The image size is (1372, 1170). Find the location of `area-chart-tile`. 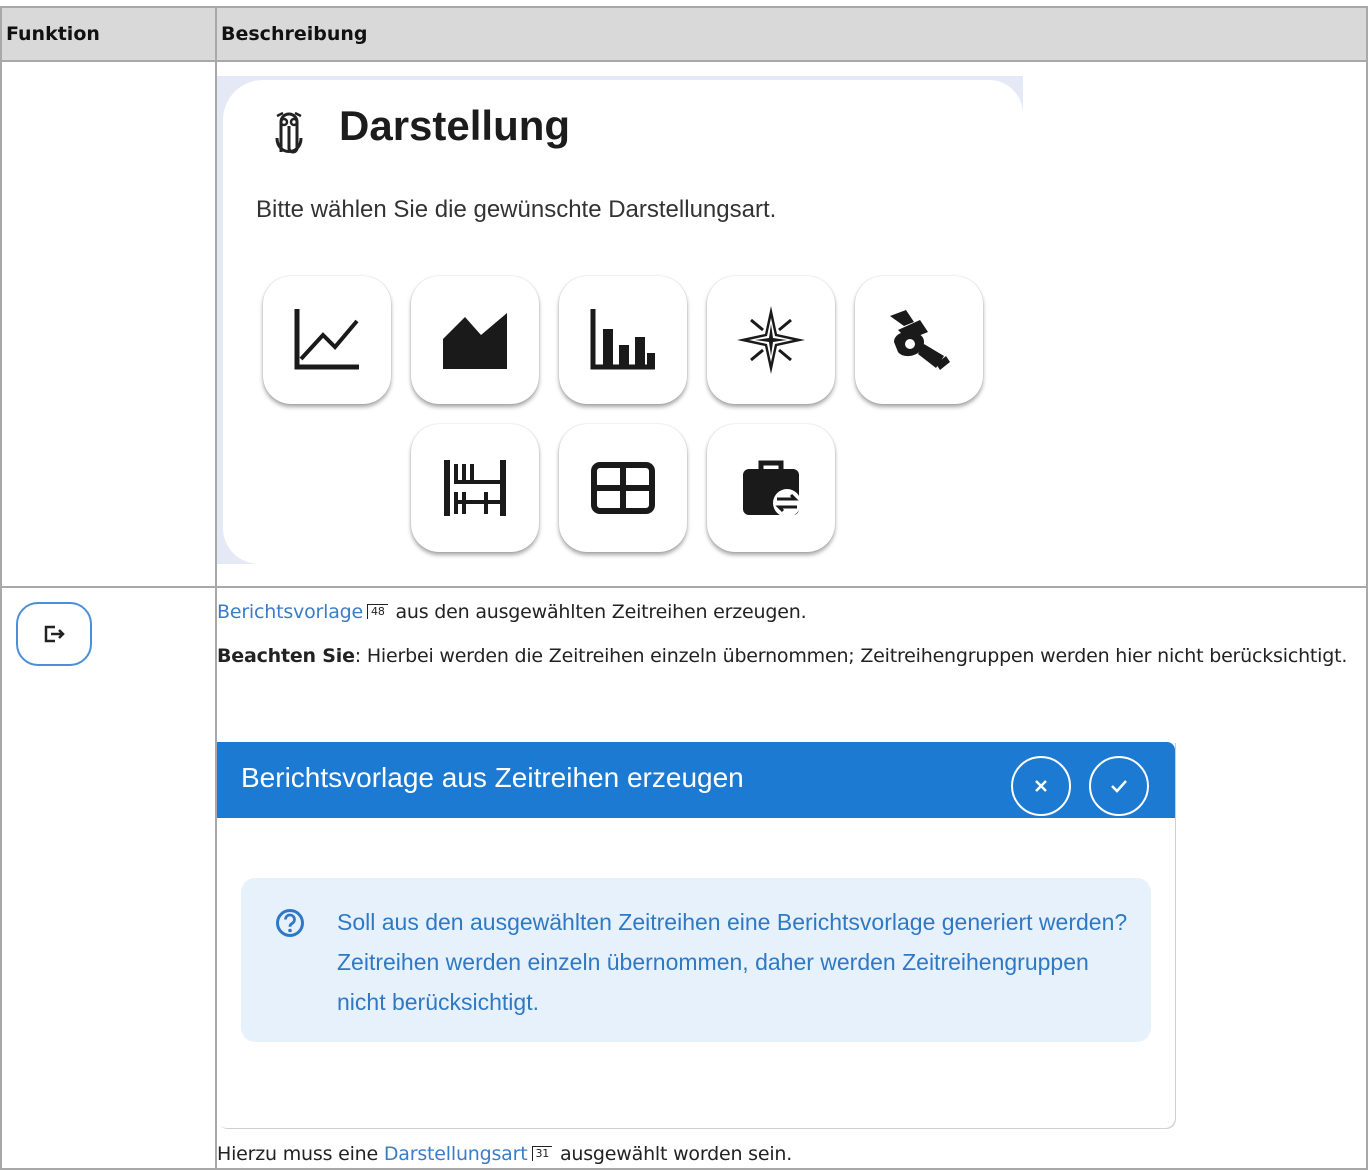

area-chart-tile is located at coordinates (475, 340).